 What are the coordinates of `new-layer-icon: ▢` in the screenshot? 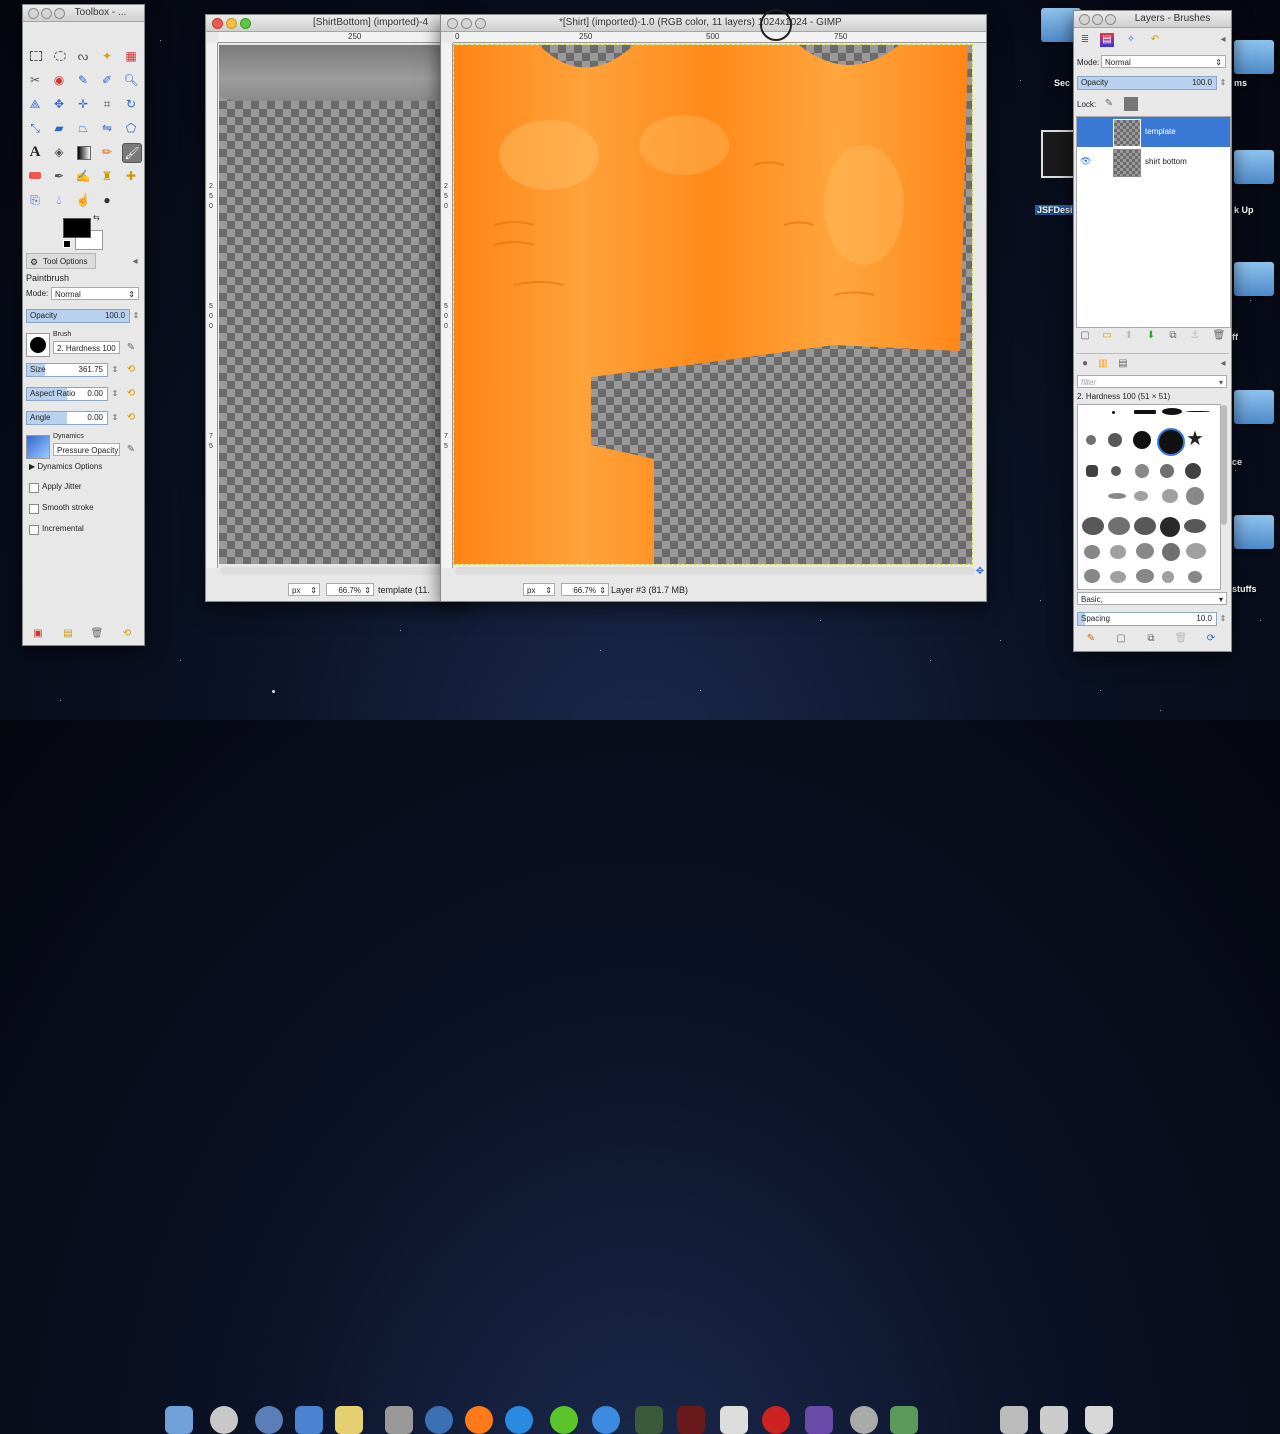 It's located at (1085, 336).